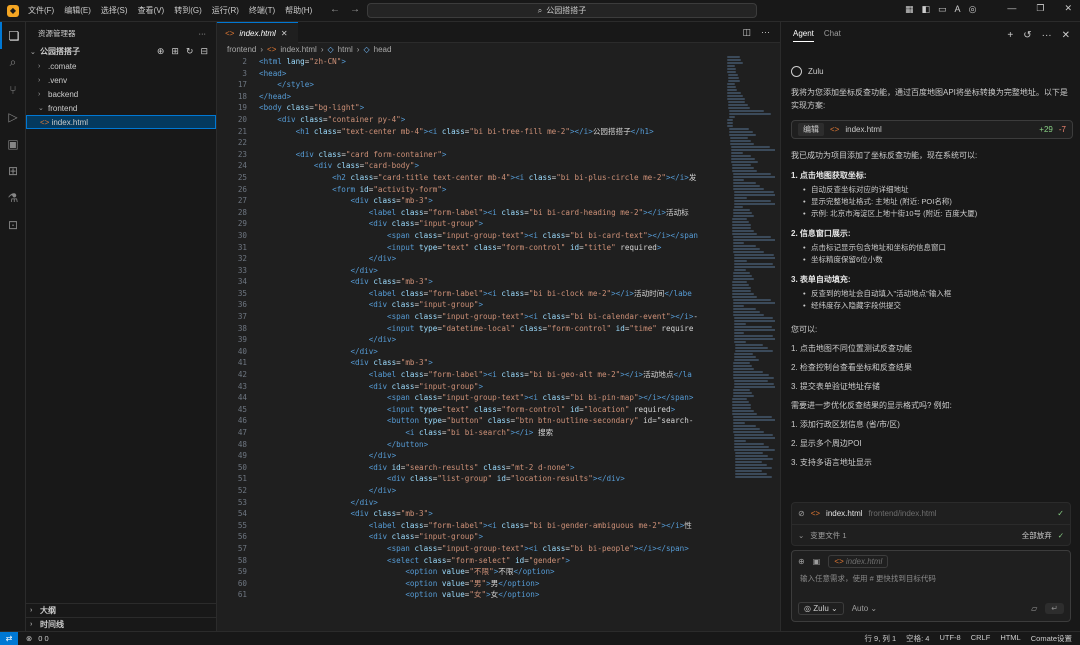 The image size is (1080, 645). Describe the element at coordinates (1034, 608) in the screenshot. I see `attach-icon: ▱` at that location.